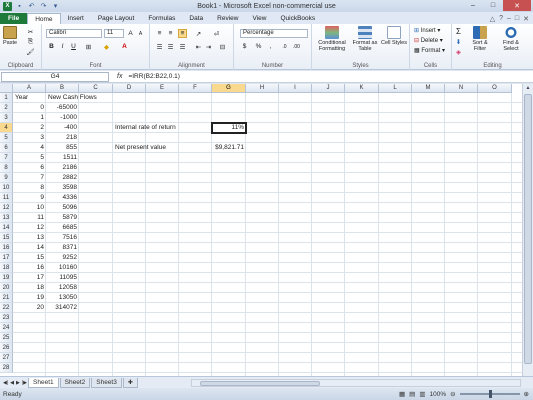 The height and width of the screenshot is (400, 533). Describe the element at coordinates (30, 31) in the screenshot. I see `cut-icon: ✂` at that location.